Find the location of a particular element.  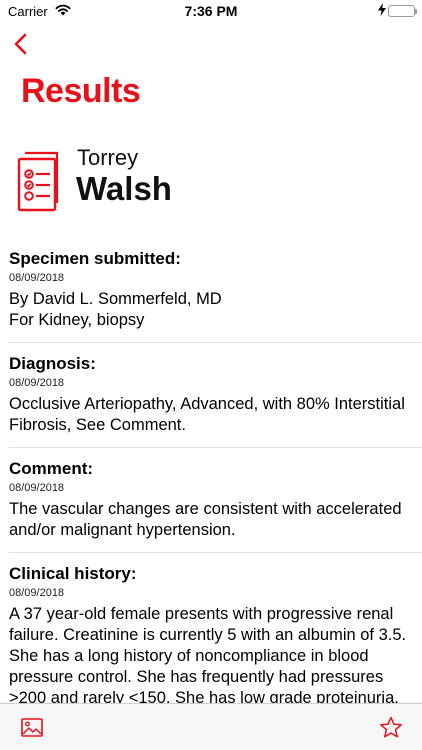

chevron-left-icon is located at coordinates (20, 44).